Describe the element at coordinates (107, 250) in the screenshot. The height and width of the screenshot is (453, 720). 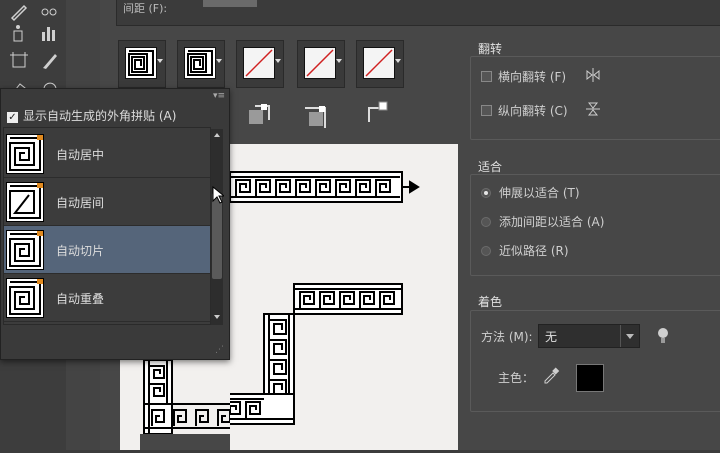
I see `list-item: 自动切片` at that location.